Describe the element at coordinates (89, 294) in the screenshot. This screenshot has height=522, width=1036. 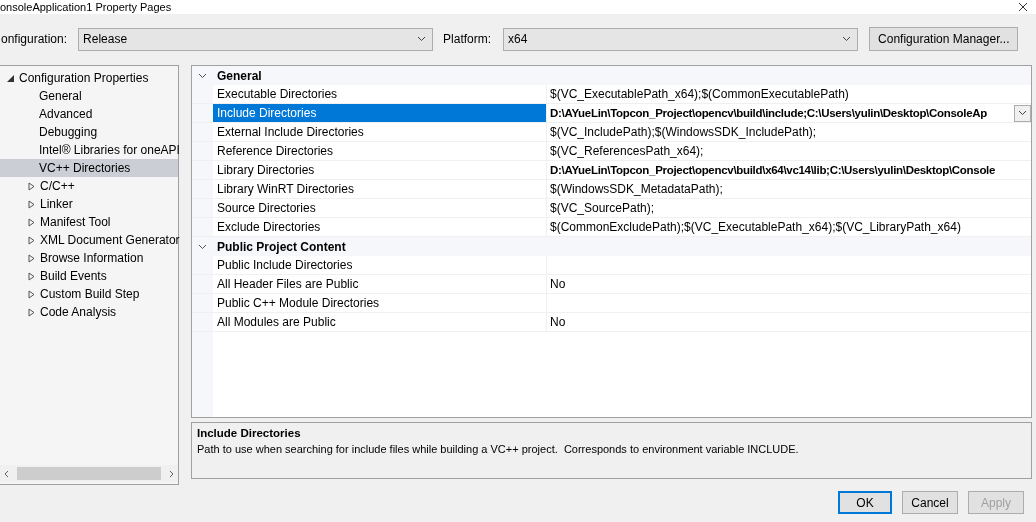
I see `tree-item: Custom Build Step` at that location.